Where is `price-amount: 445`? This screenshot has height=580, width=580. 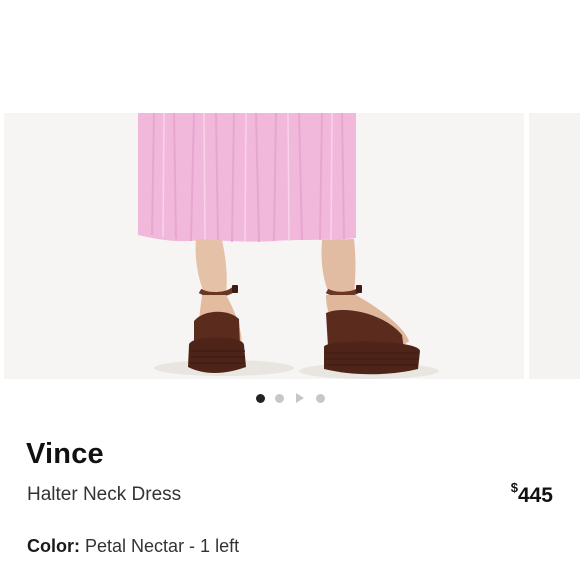 price-amount: 445 is located at coordinates (535, 495).